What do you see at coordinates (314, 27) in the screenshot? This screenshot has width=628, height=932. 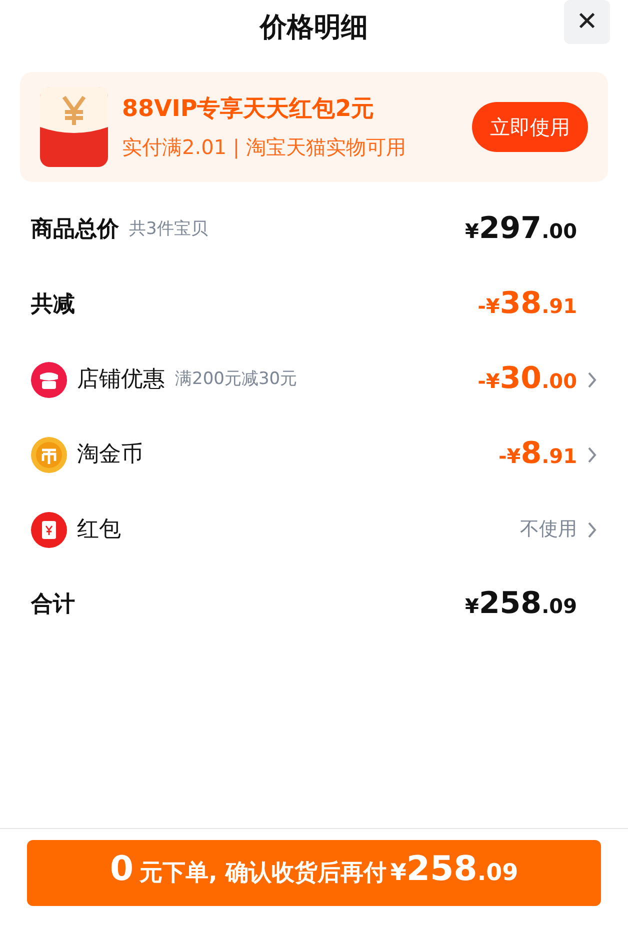 I see `sheet-title: 价格明细` at bounding box center [314, 27].